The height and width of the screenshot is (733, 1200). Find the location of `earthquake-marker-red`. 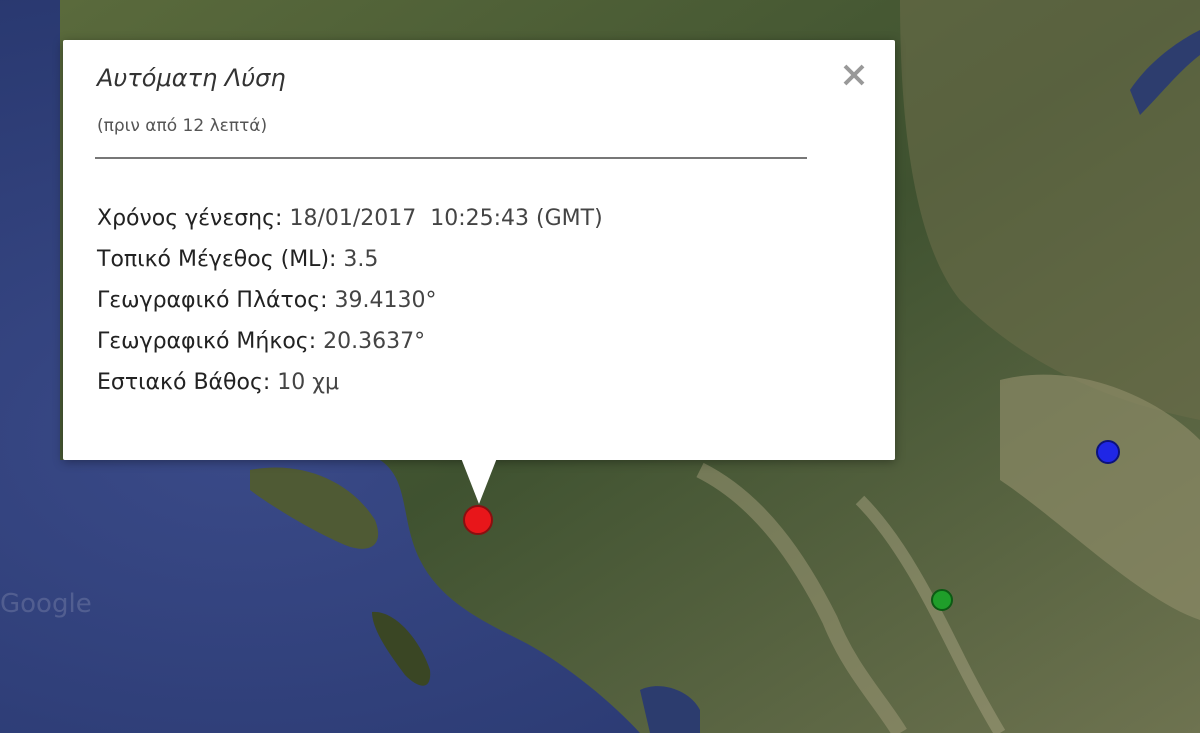

earthquake-marker-red is located at coordinates (478, 520).